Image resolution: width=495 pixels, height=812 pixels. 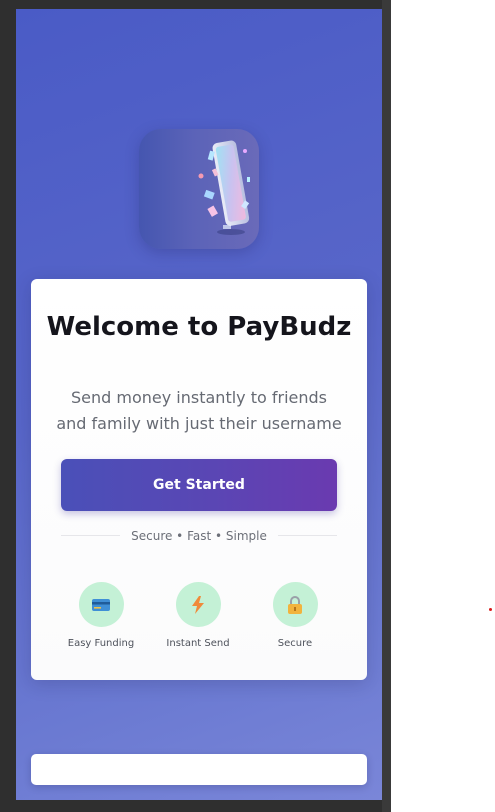 I want to click on feature-label: Instant Send, so click(x=198, y=643).